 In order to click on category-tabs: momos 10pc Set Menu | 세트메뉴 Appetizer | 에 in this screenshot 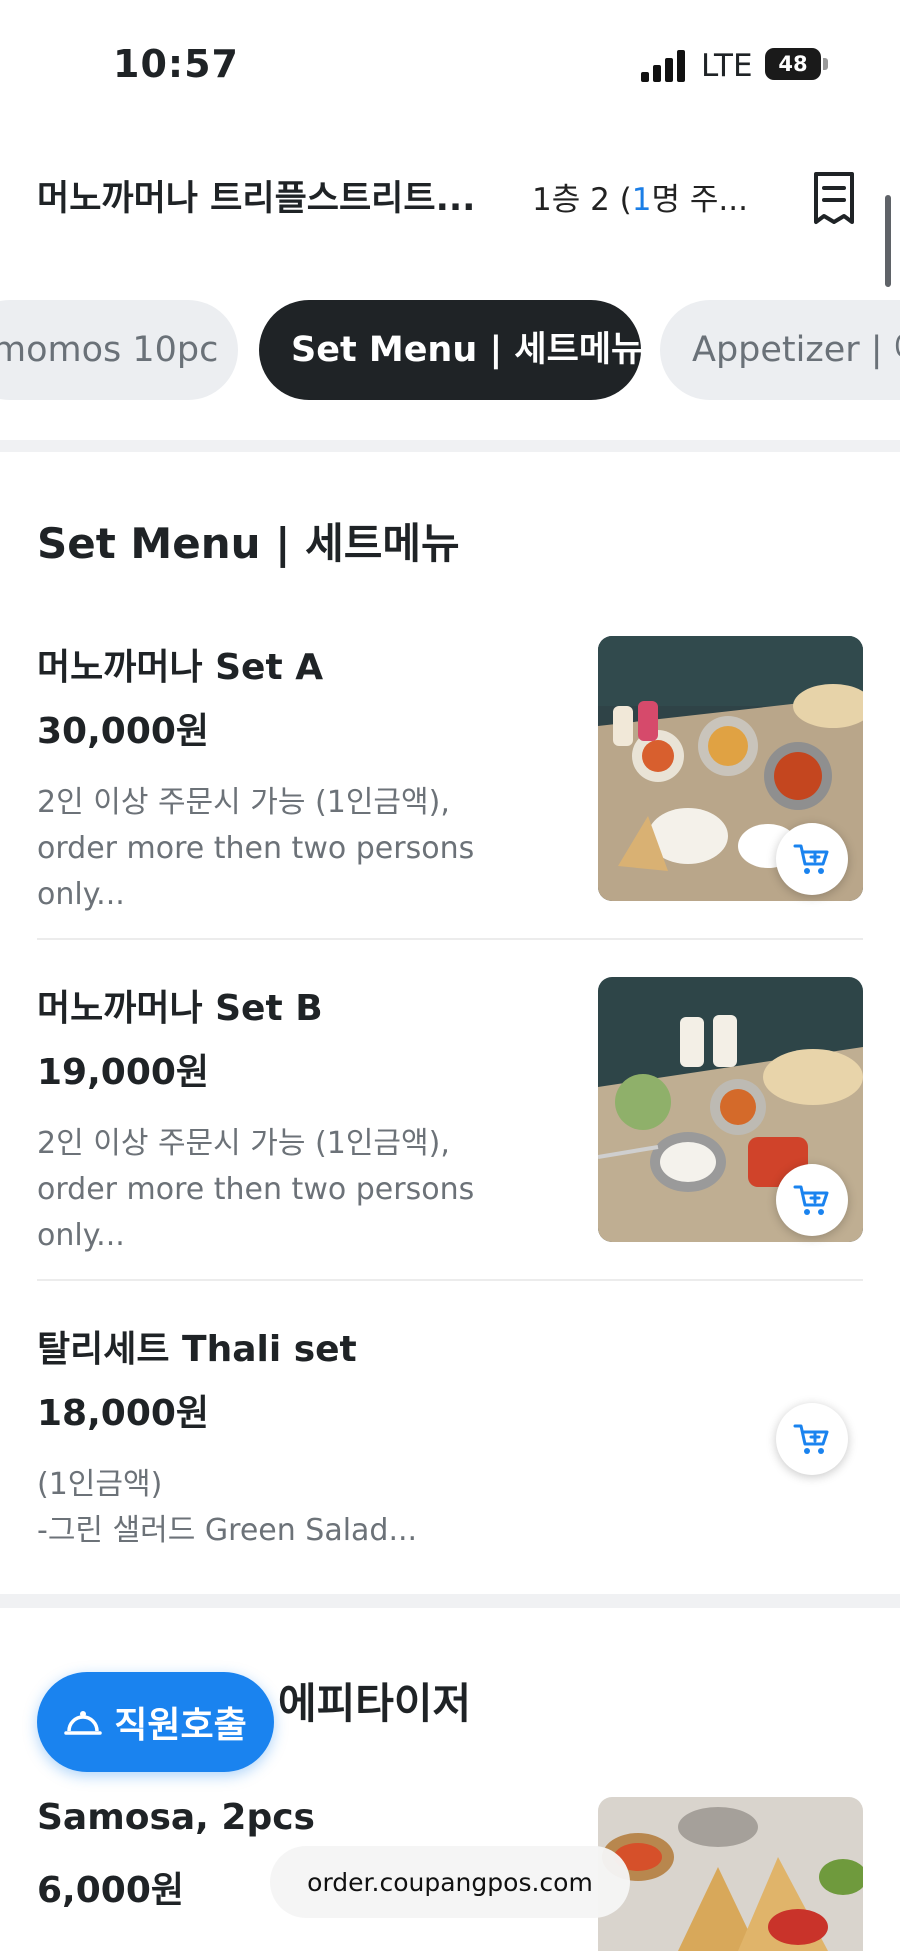, I will do `click(450, 352)`.